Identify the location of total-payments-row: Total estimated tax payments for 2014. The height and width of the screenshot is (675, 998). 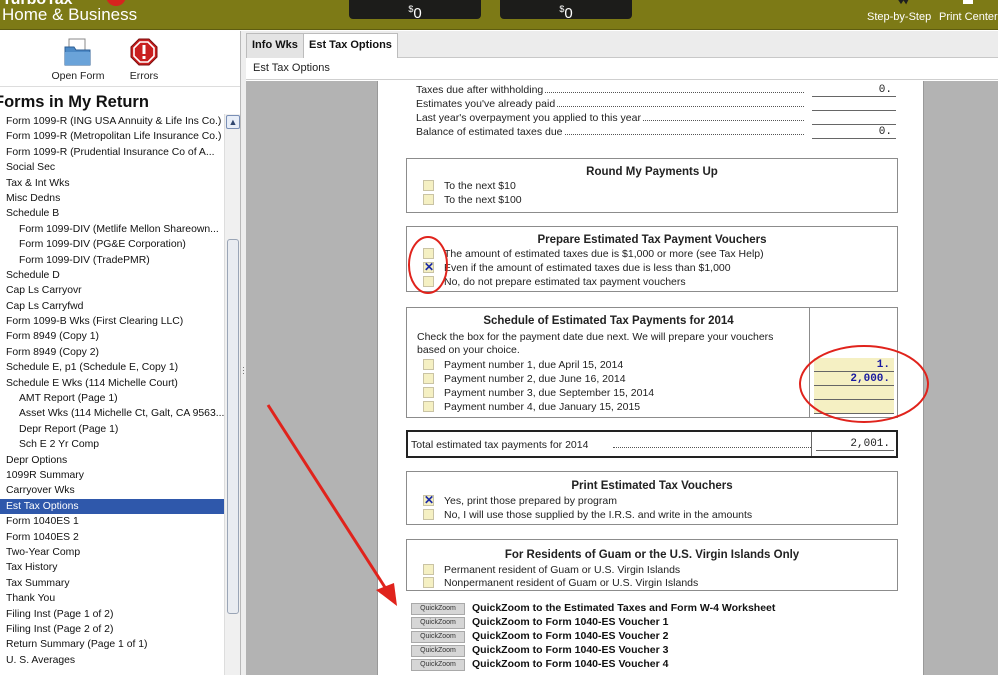
(611, 445).